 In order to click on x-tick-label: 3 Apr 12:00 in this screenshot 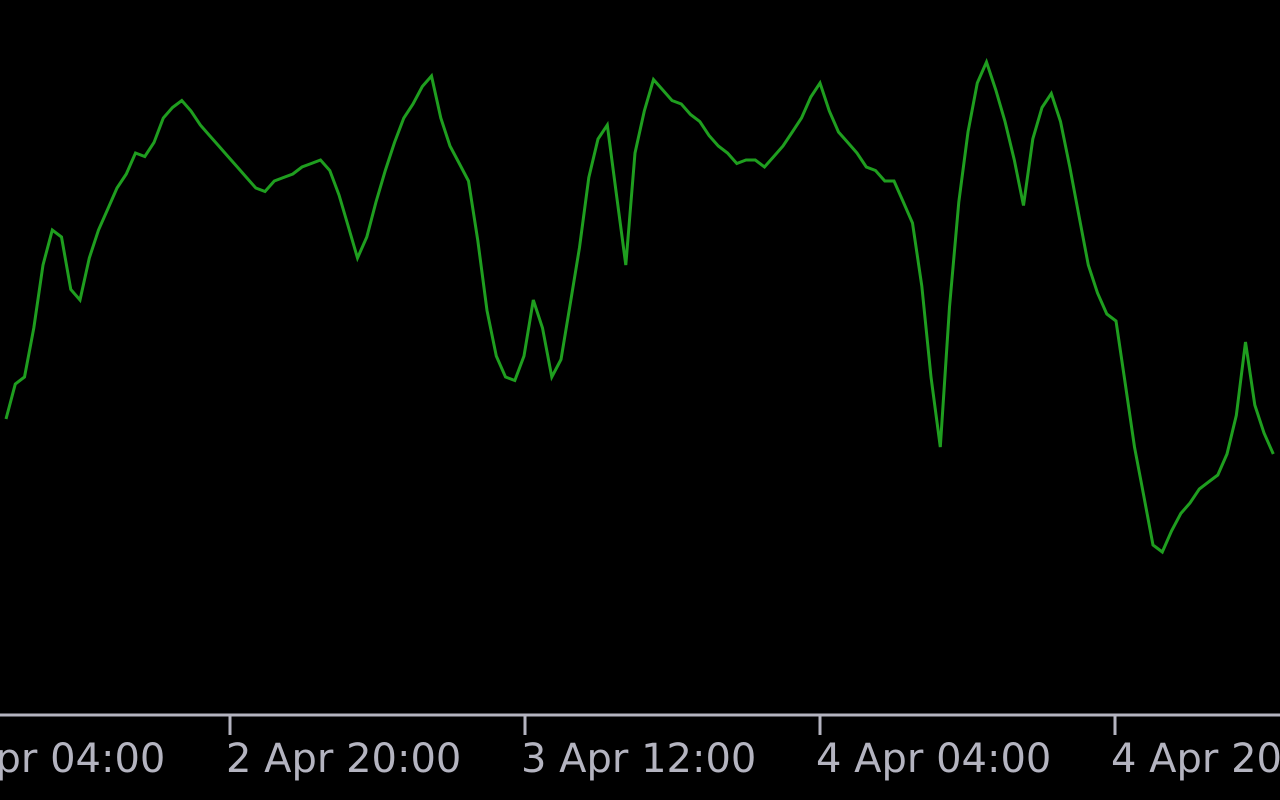, I will do `click(638, 759)`.